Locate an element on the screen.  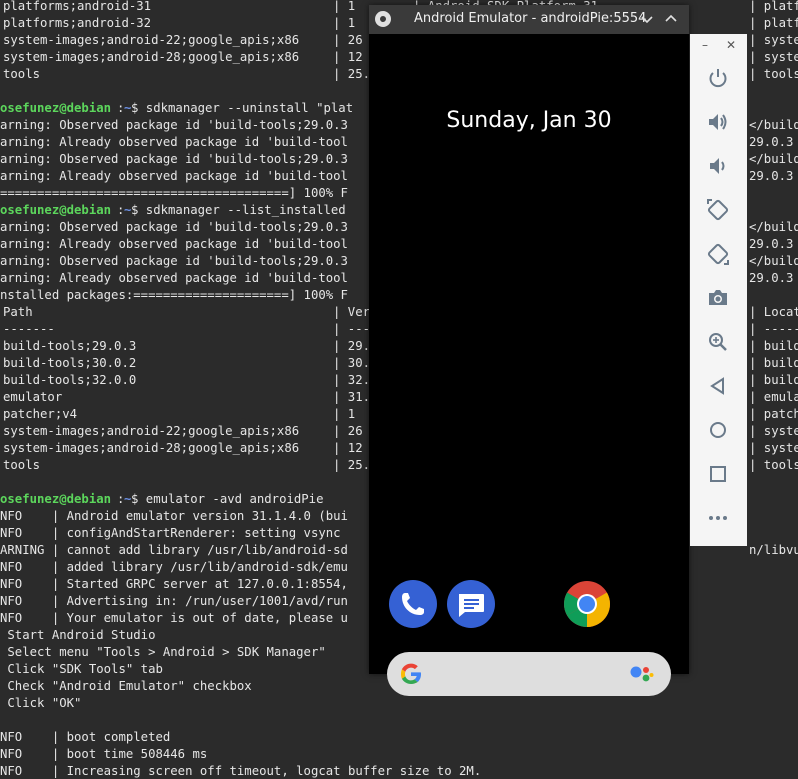
rotate-right-icon is located at coordinates (718, 254).